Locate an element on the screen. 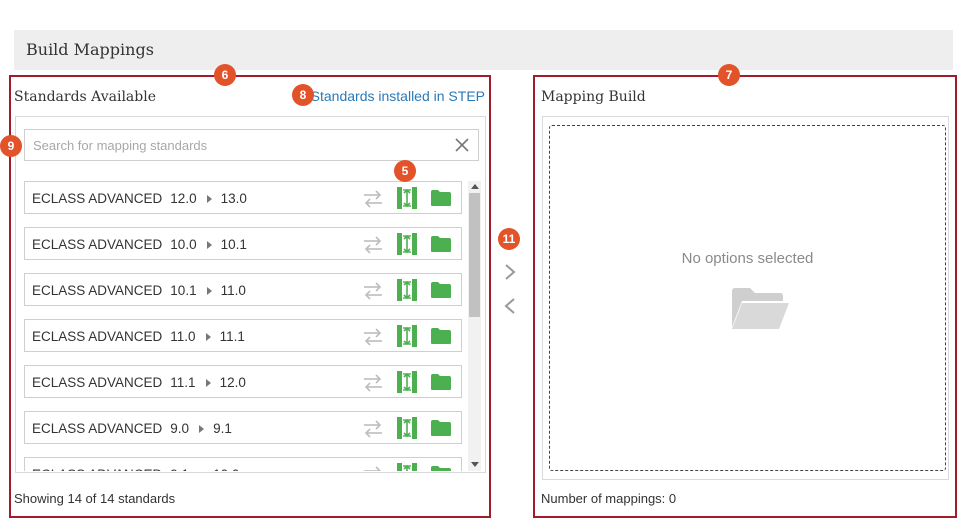 The width and height of the screenshot is (974, 526). standard-label: ECLASS ADVANCED 12.0 13.0 is located at coordinates (139, 198).